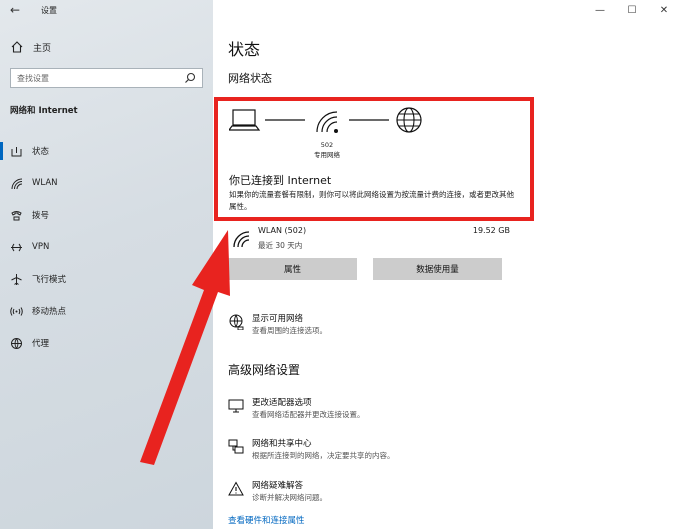  Describe the element at coordinates (437, 269) in the screenshot. I see `data-usage-button: 数据使用量` at that location.